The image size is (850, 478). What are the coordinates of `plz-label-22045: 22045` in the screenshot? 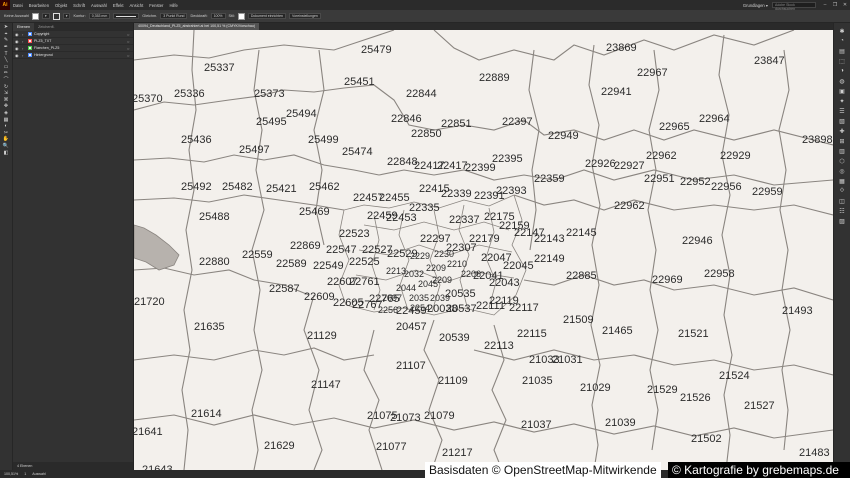 It's located at (518, 266).